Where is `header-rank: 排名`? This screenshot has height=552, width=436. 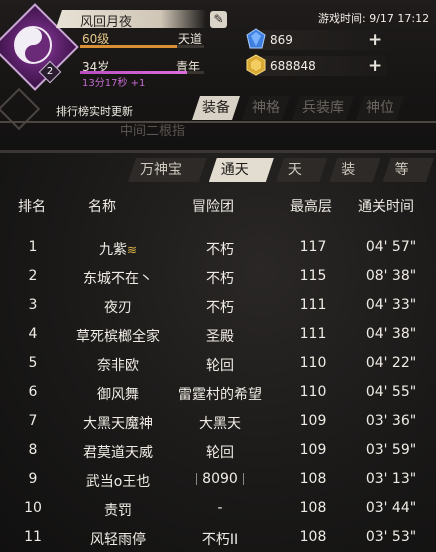
header-rank: 排名 is located at coordinates (32, 207).